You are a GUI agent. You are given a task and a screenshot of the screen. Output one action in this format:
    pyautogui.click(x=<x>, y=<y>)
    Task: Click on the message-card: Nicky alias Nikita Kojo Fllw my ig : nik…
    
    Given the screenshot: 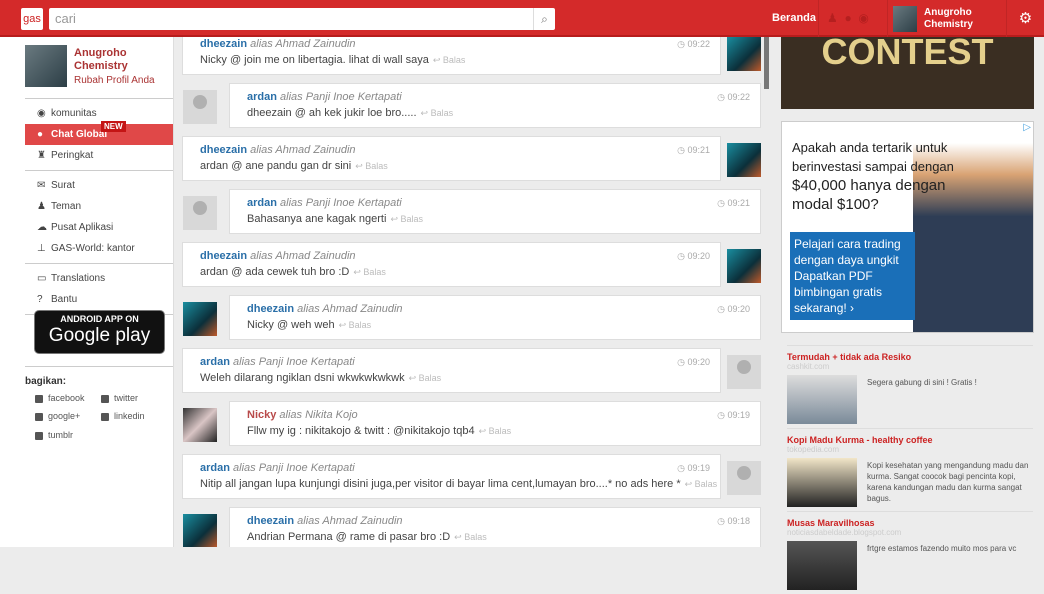 What is the action you would take?
    pyautogui.click(x=495, y=423)
    